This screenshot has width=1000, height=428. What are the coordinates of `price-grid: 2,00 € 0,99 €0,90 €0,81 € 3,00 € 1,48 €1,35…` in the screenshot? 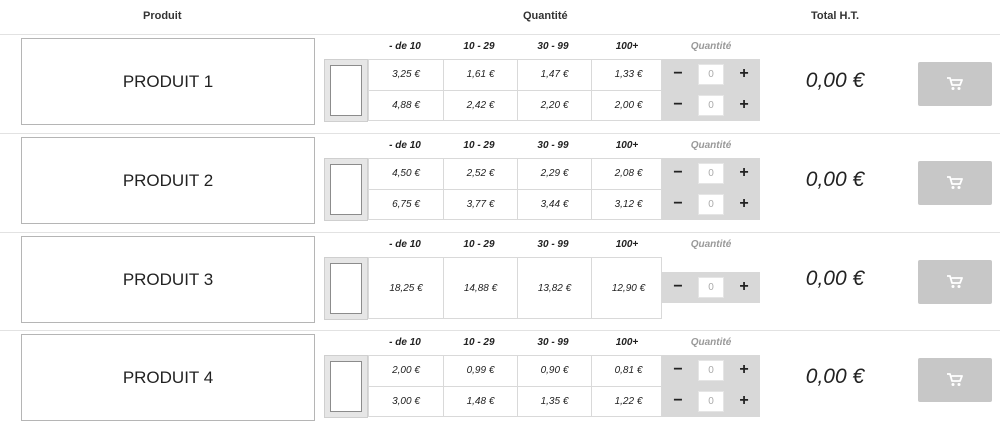 It's located at (515, 386).